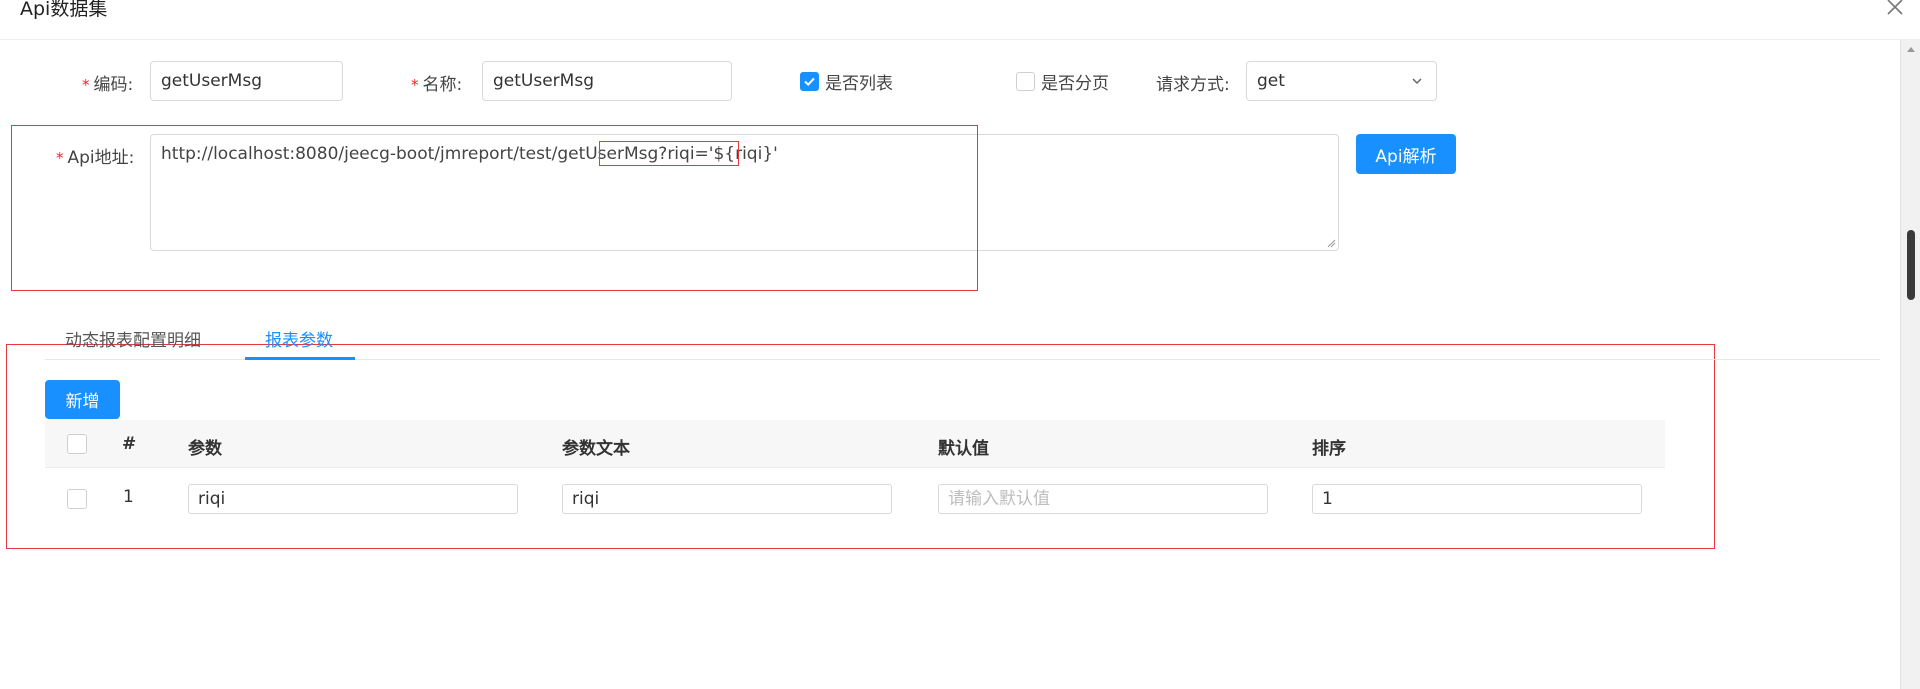 The width and height of the screenshot is (1920, 689). What do you see at coordinates (246, 81) in the screenshot?
I see `code-field: getUserMsg` at bounding box center [246, 81].